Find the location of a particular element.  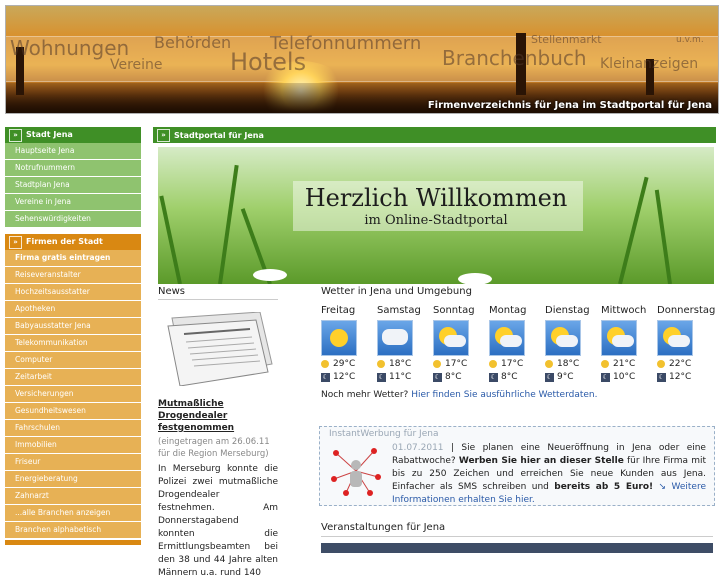

sidebar-heading: » Firmen der Stadt is located at coordinates (73, 242).